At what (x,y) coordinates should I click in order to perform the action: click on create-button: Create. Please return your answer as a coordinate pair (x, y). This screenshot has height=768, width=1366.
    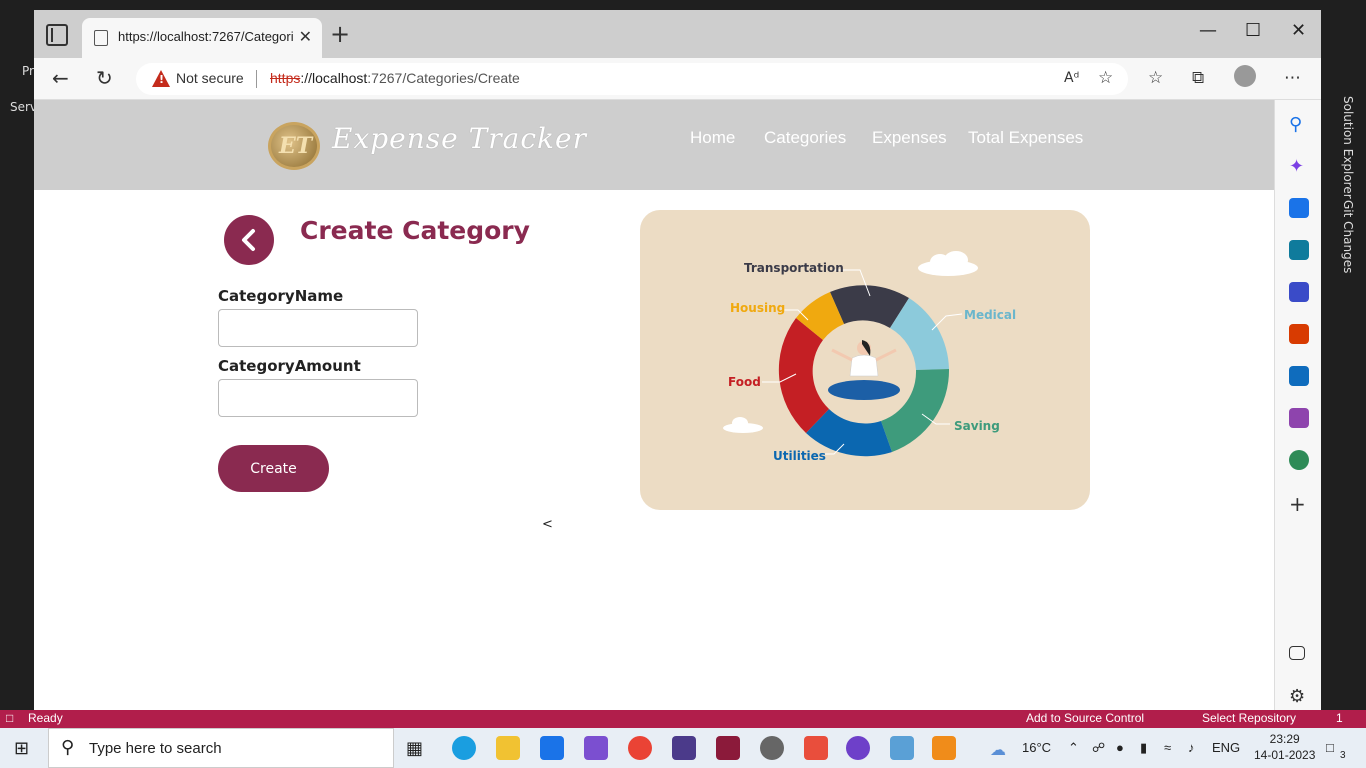
    Looking at the image, I should click on (273, 468).